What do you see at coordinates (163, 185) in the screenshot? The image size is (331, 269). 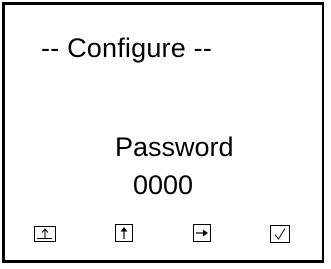 I see `password-value: 0000` at bounding box center [163, 185].